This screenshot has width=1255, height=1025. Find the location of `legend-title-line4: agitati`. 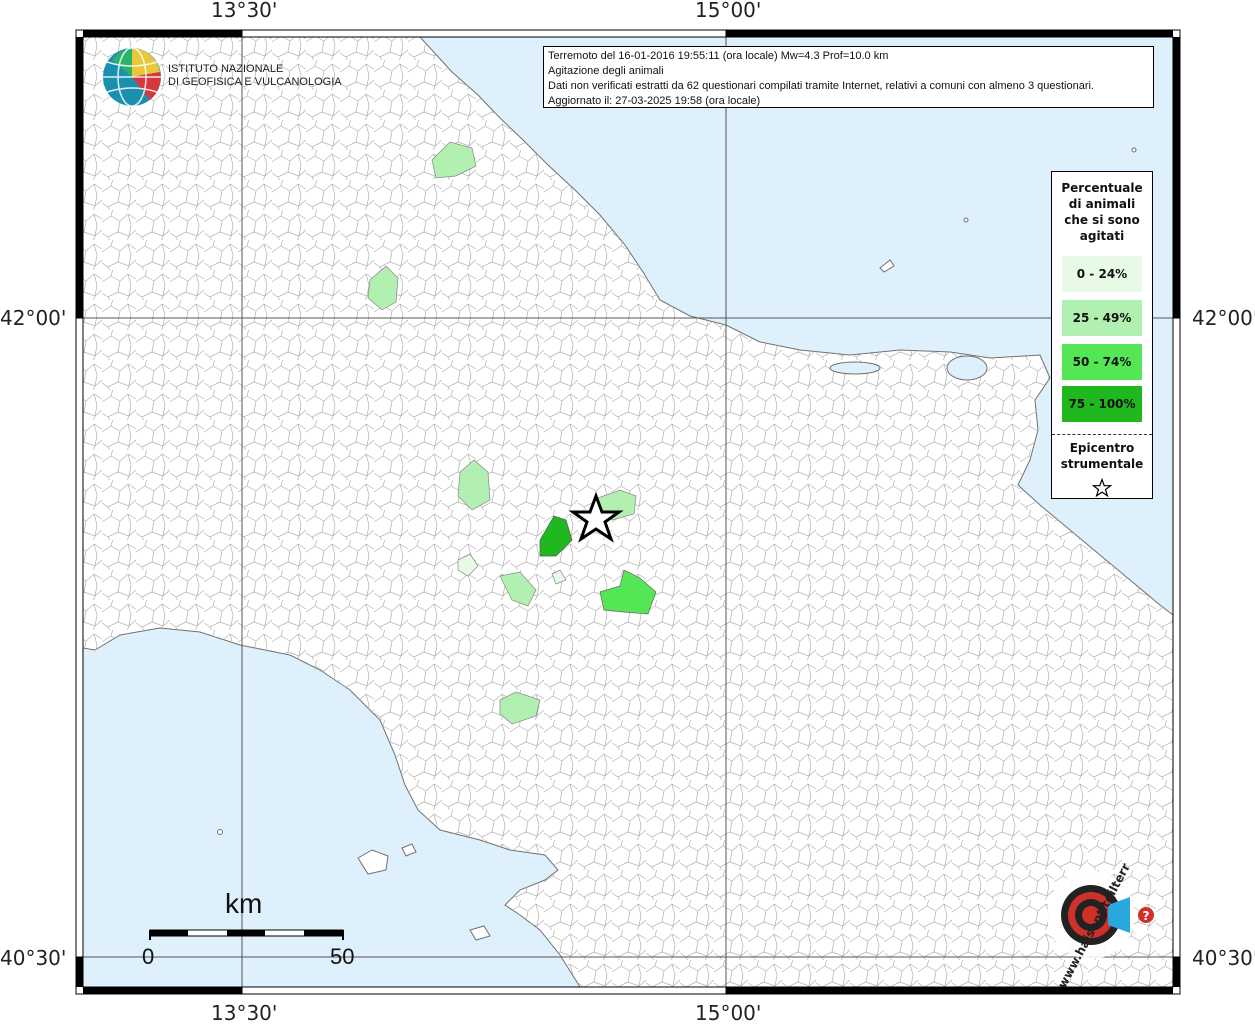

legend-title-line4: agitati is located at coordinates (1102, 236).